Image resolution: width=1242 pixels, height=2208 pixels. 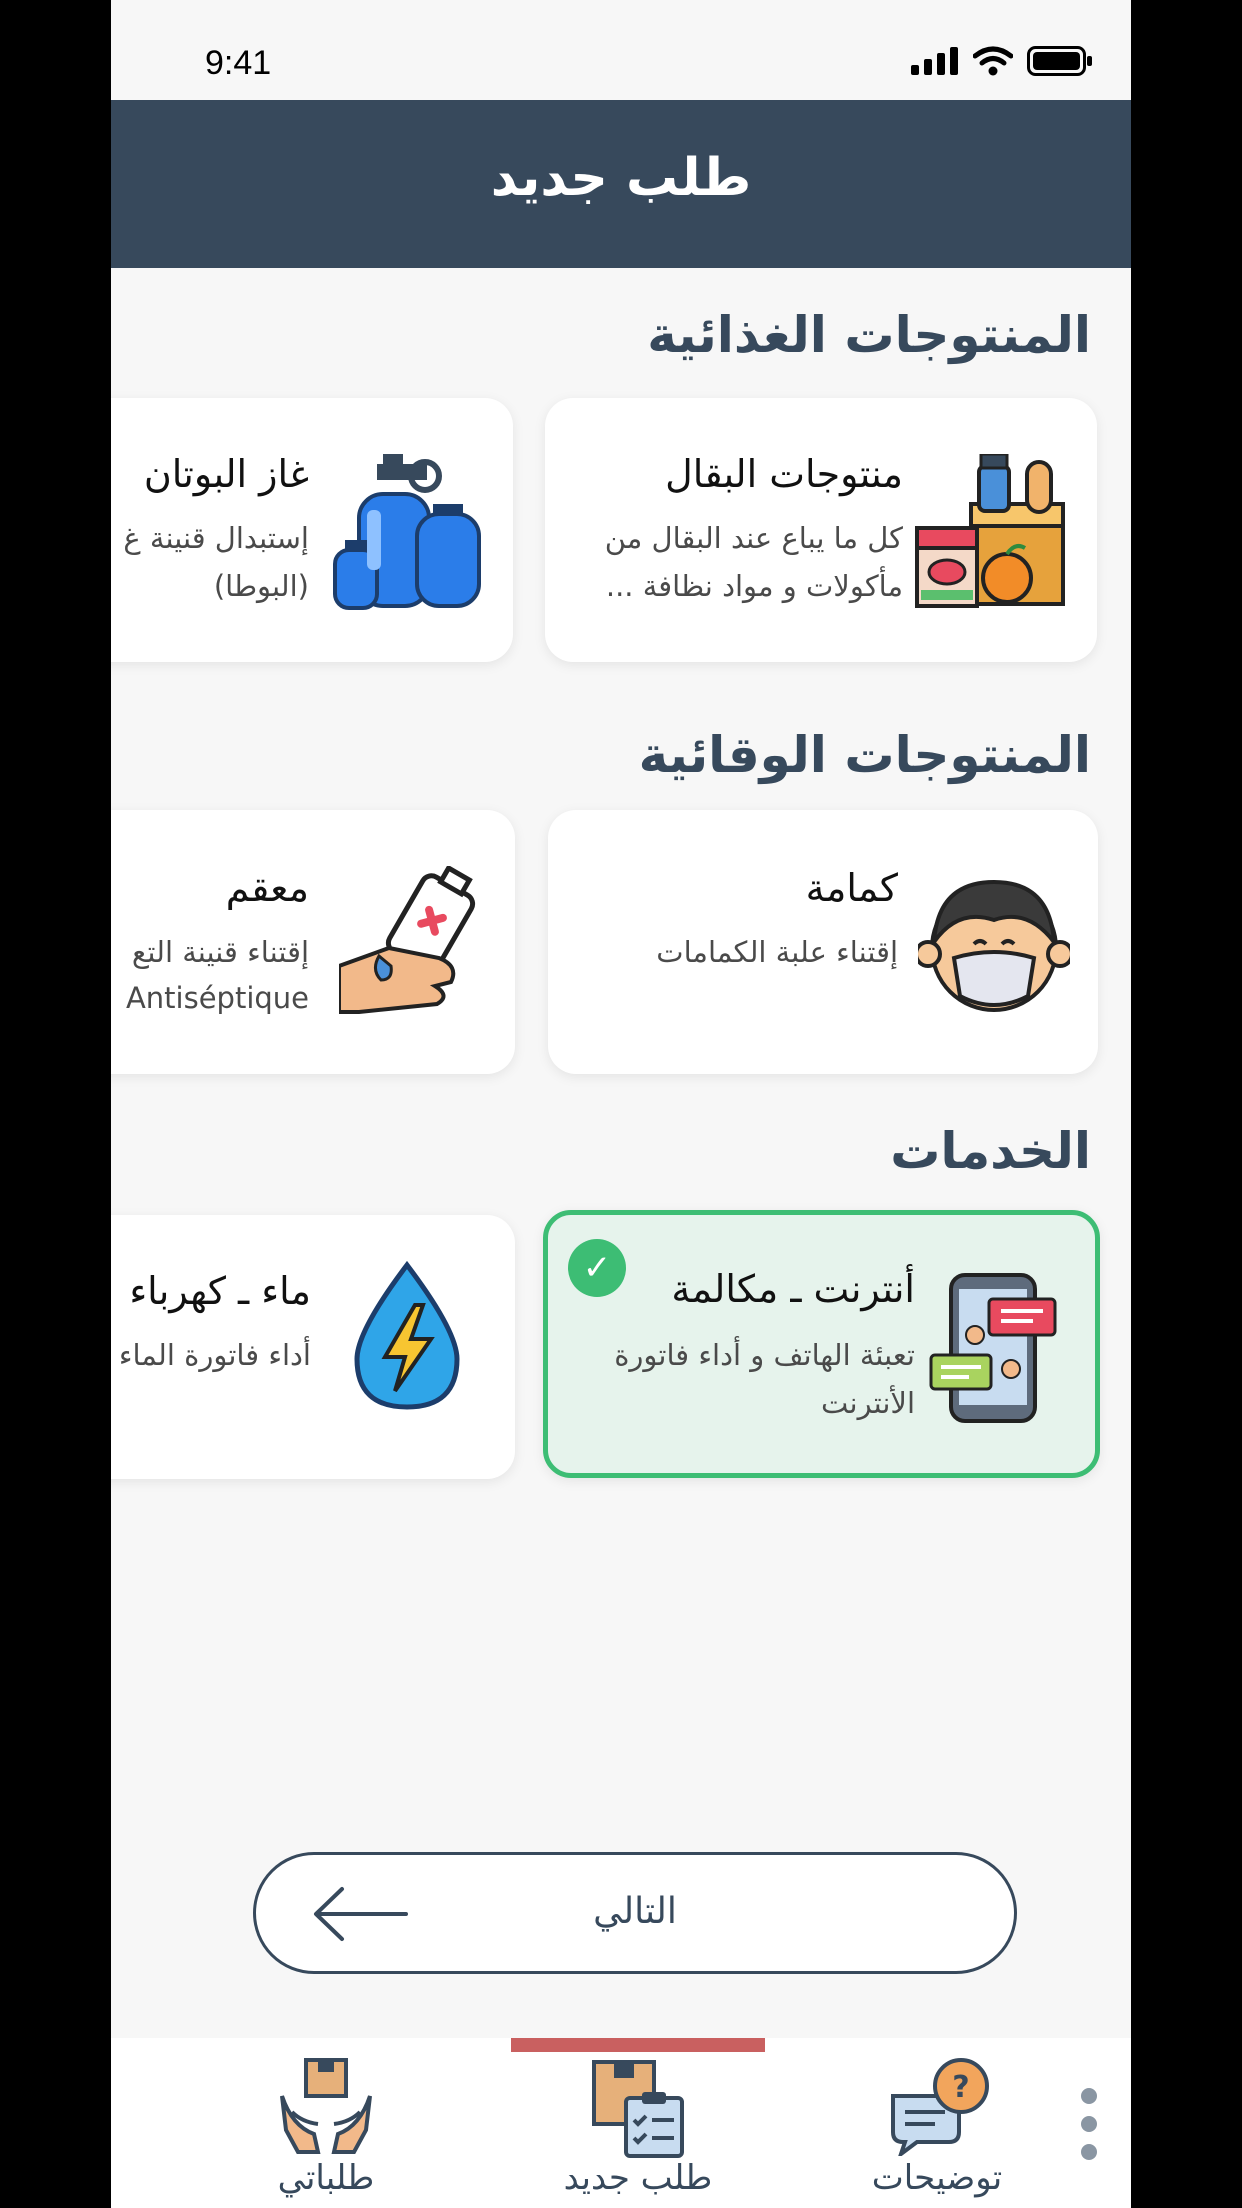 What do you see at coordinates (638, 2045) in the screenshot?
I see `active-tab-indicator` at bounding box center [638, 2045].